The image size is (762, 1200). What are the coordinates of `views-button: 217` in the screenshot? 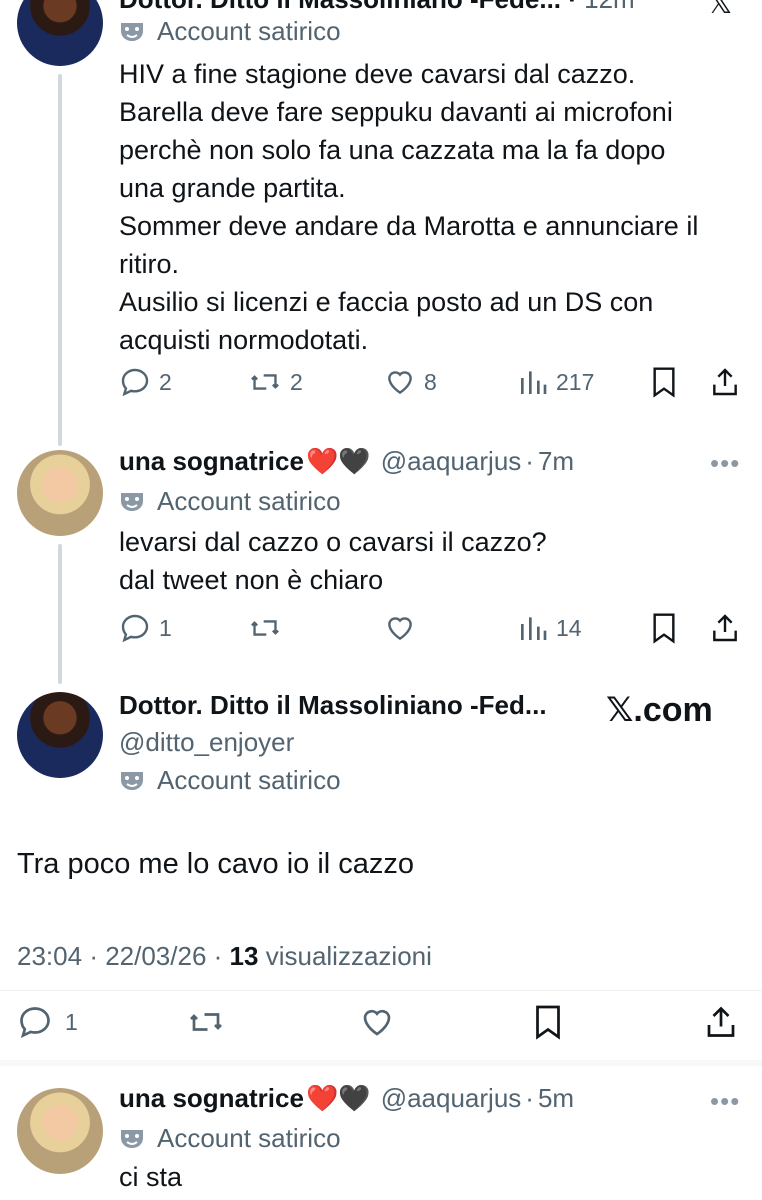 It's located at (556, 382).